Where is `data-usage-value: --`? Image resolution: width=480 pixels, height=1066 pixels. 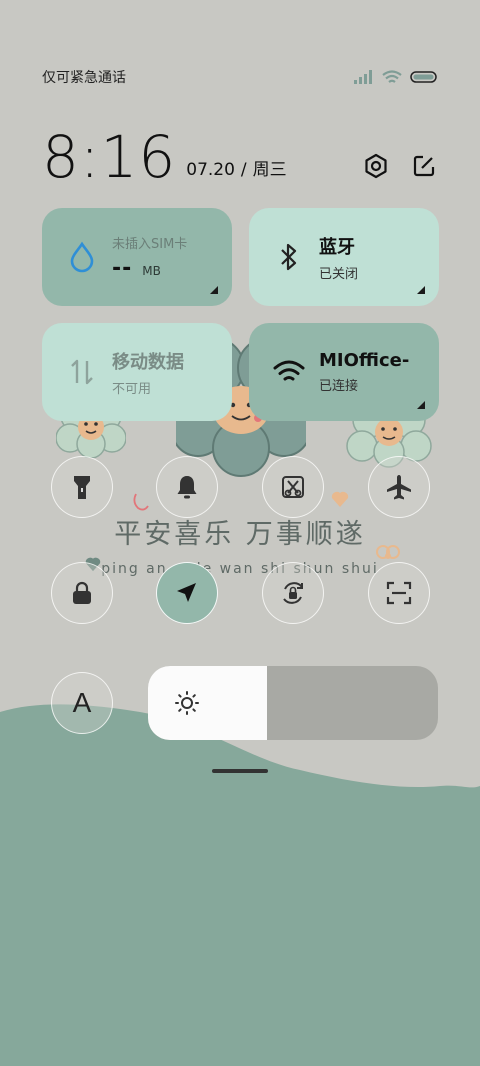 data-usage-value: -- is located at coordinates (122, 268).